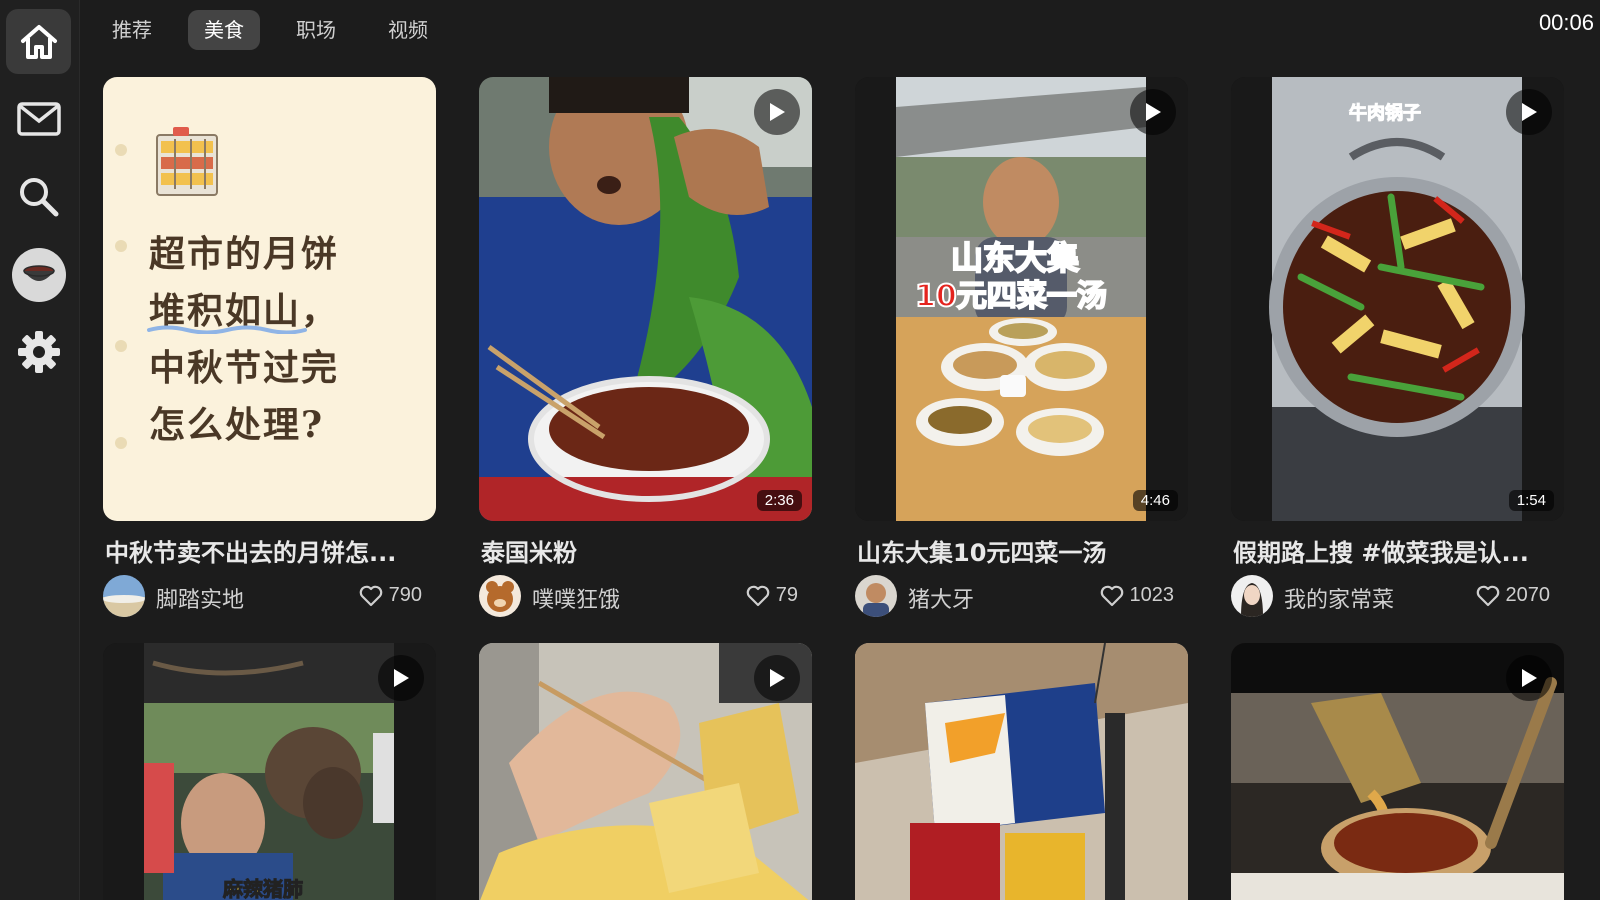  What do you see at coordinates (132, 30) in the screenshot?
I see `tab-recommend: 推荐` at bounding box center [132, 30].